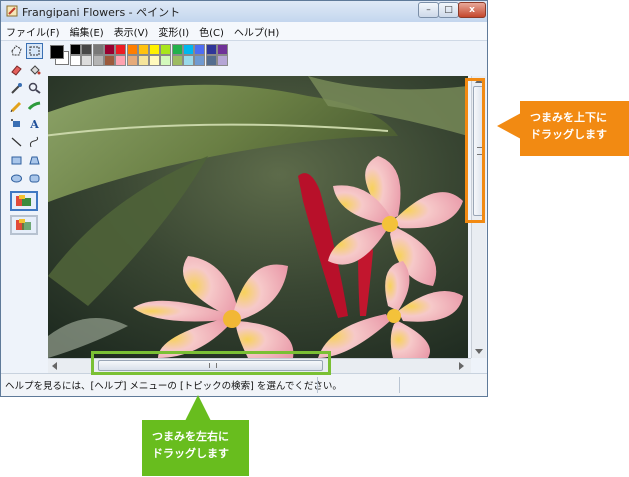 This screenshot has width=629, height=477. I want to click on menu-edit: 編集(E), so click(87, 31).